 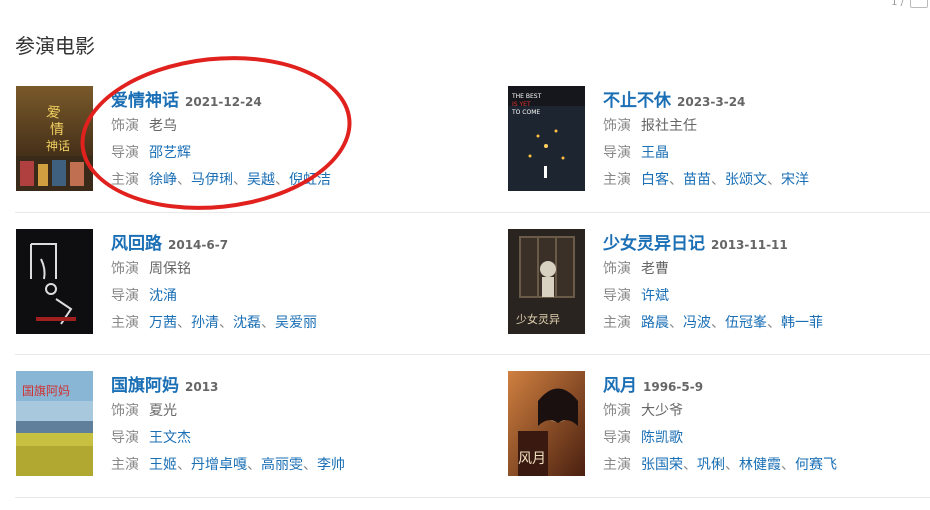 I want to click on cast-row: 主演 徐峥、马伊琍、吴越、倪虹洁, so click(x=271, y=180).